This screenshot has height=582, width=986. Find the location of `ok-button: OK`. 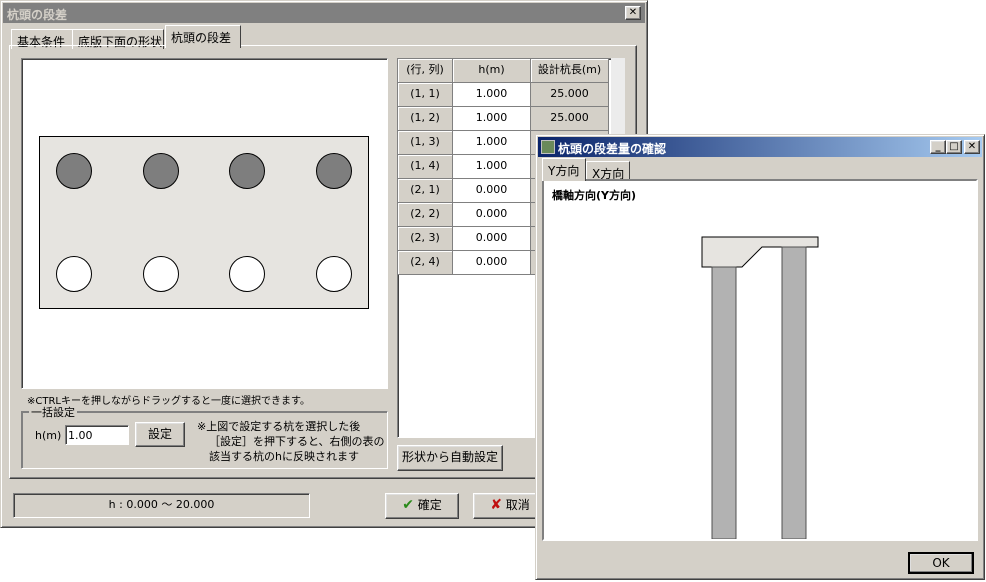

ok-button: OK is located at coordinates (941, 563).